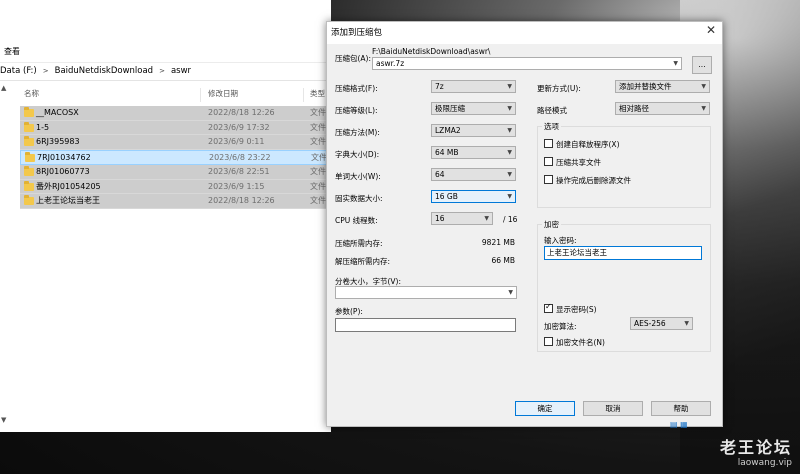 The width and height of the screenshot is (800, 474). Describe the element at coordinates (175, 201) in the screenshot. I see `file-row: 上老王论坛当老王 2022/8/18 12:26 文件` at that location.